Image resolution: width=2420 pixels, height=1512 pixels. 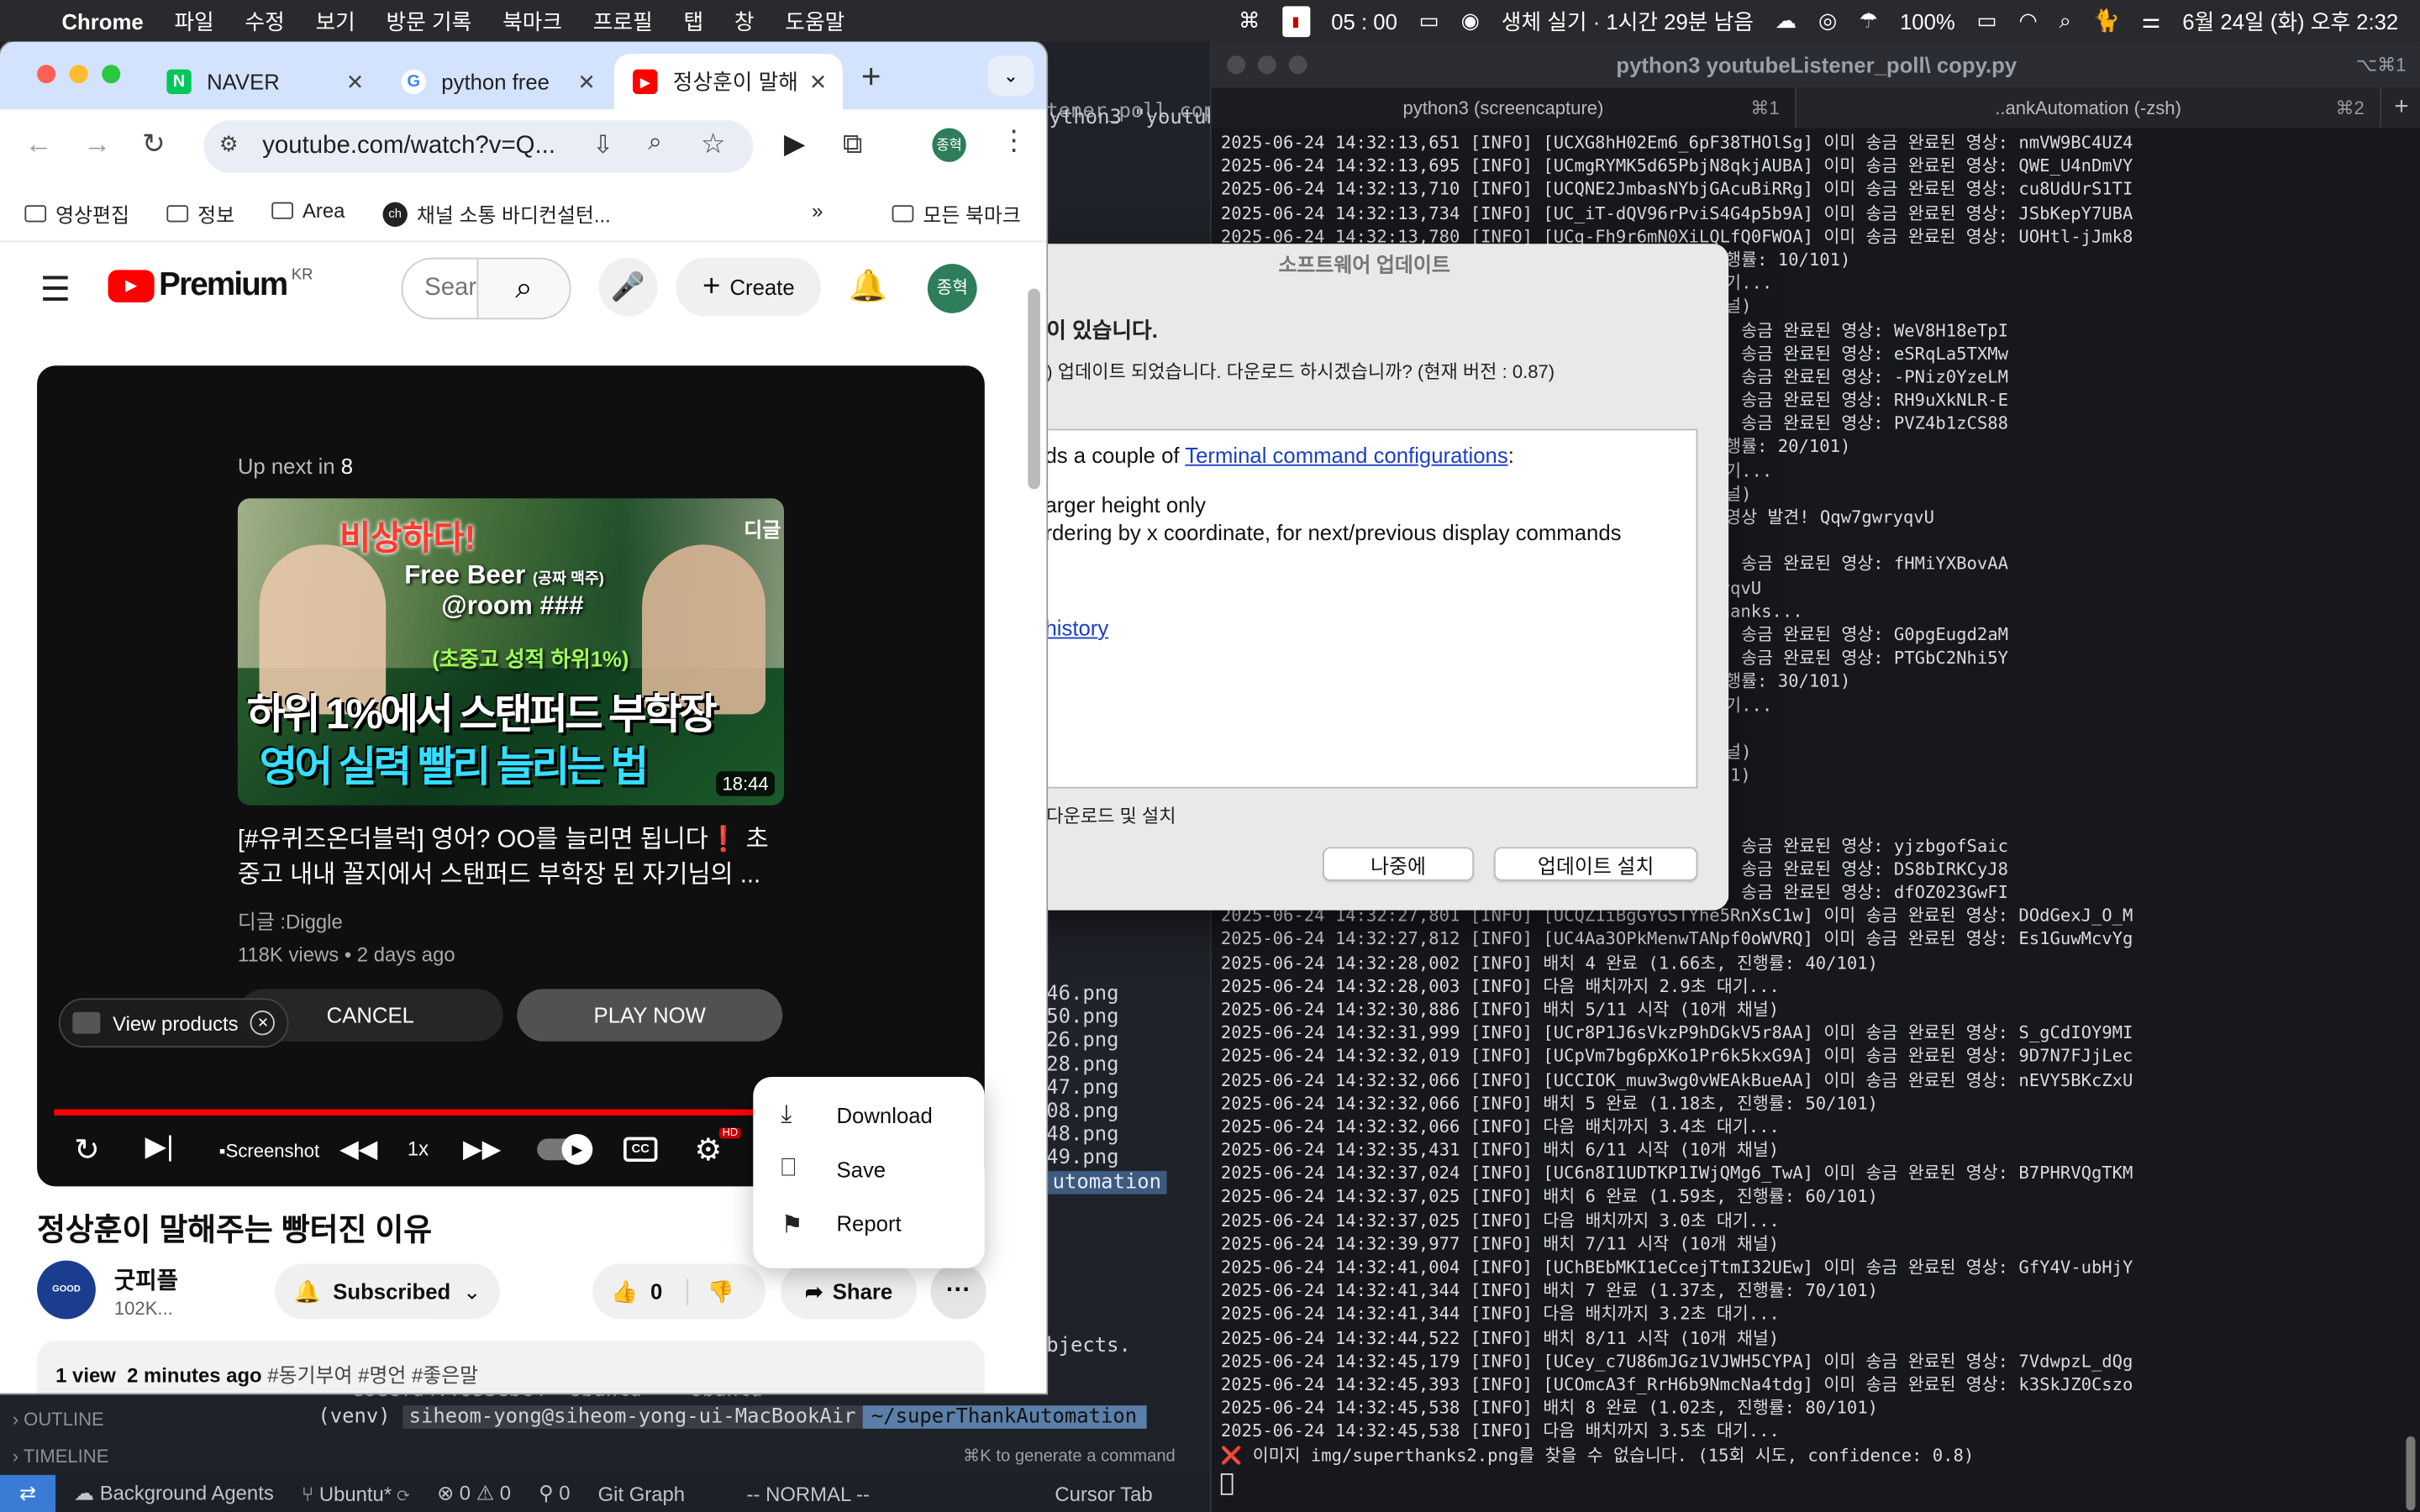 What do you see at coordinates (159, 1147) in the screenshot?
I see `next-video-icon: ▶|` at bounding box center [159, 1147].